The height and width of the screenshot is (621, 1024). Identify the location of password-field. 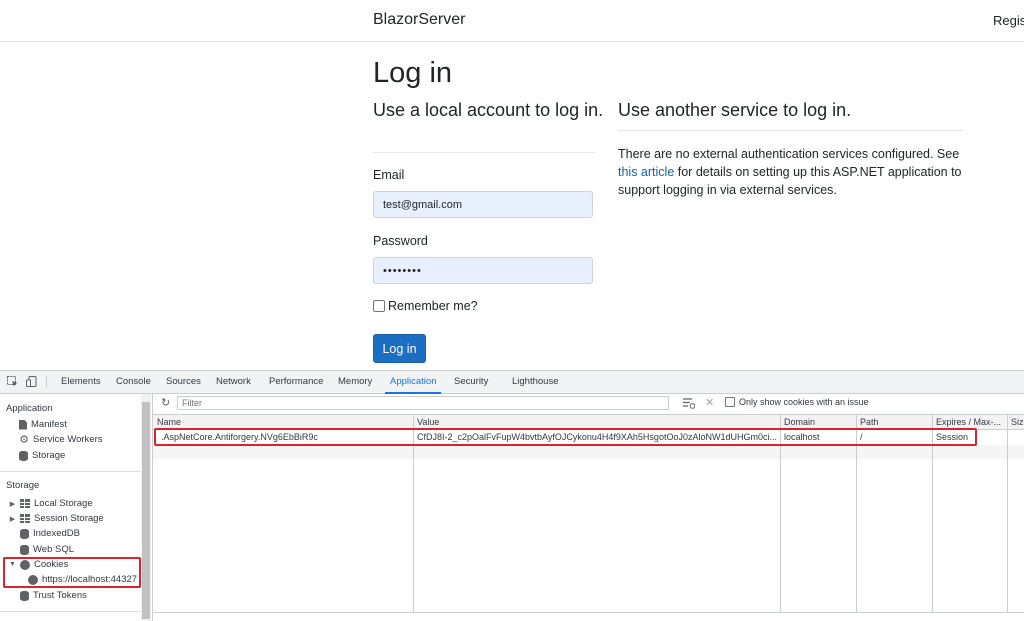
(483, 270).